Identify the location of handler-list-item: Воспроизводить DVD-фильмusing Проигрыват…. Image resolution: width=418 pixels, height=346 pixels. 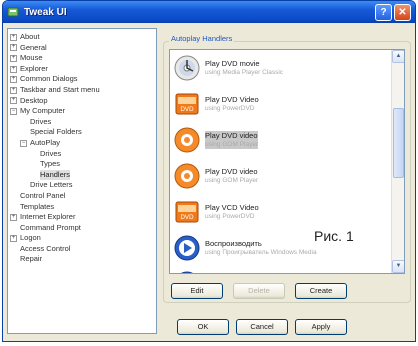
(280, 269).